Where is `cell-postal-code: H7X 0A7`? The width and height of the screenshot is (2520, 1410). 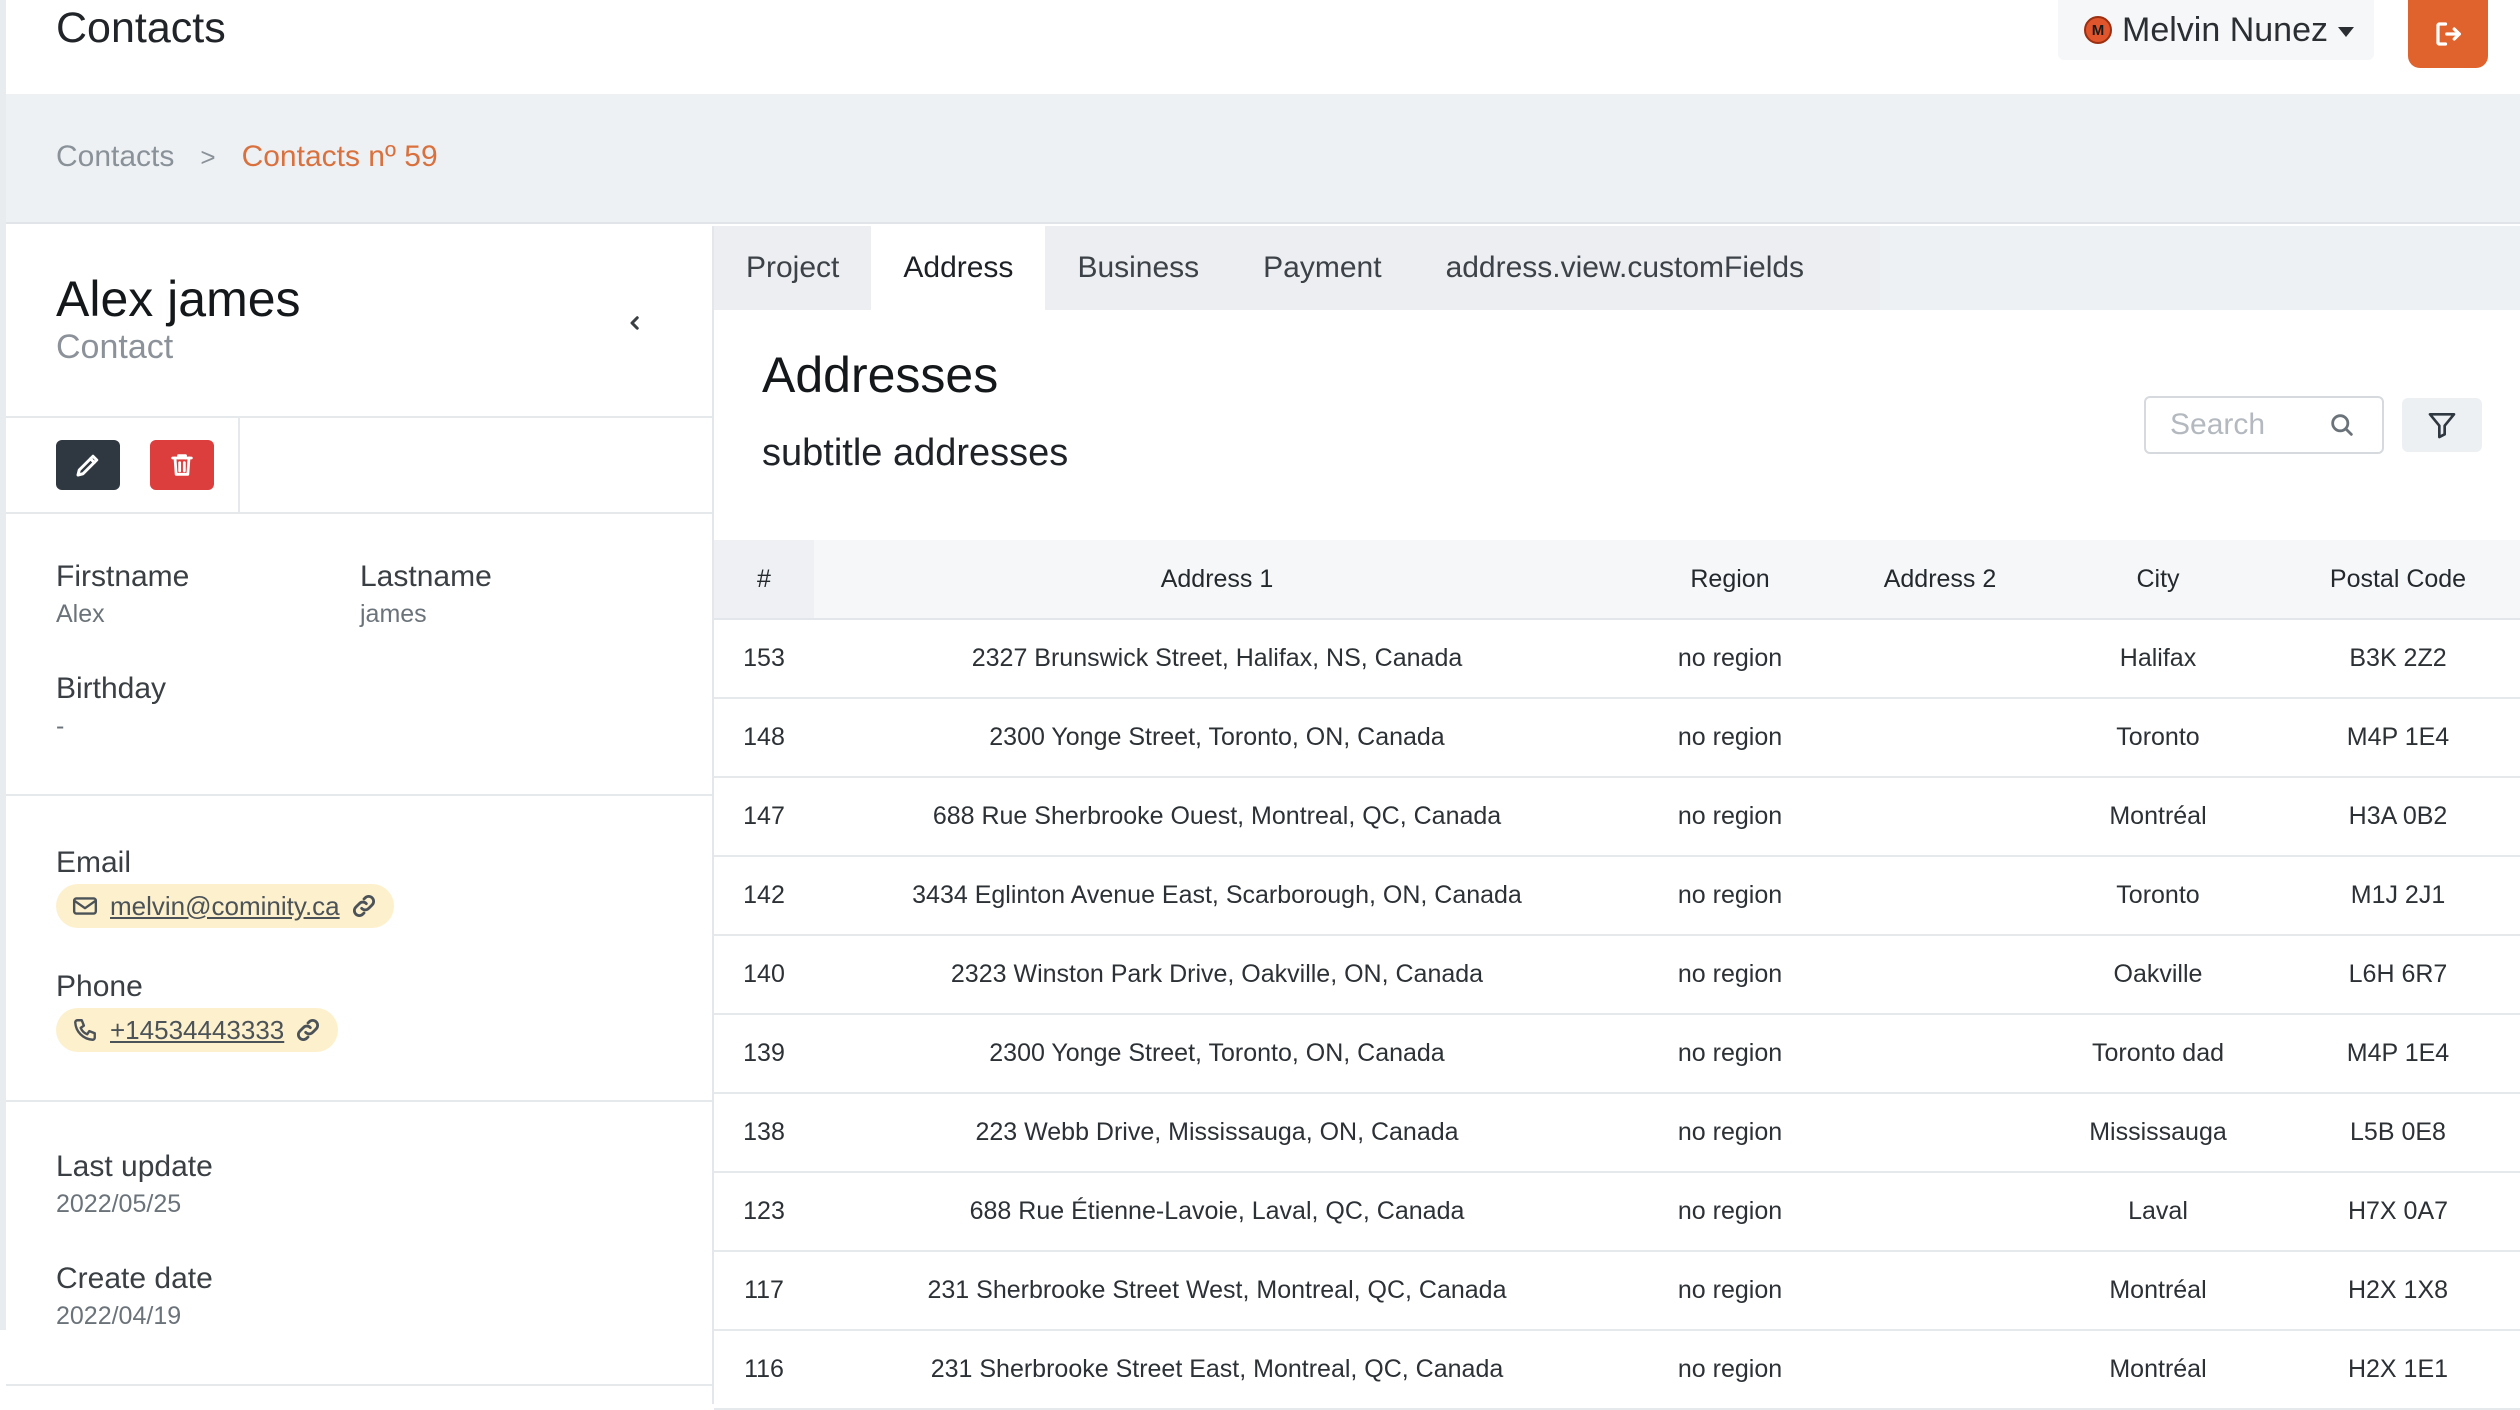
cell-postal-code: H7X 0A7 is located at coordinates (2398, 1212).